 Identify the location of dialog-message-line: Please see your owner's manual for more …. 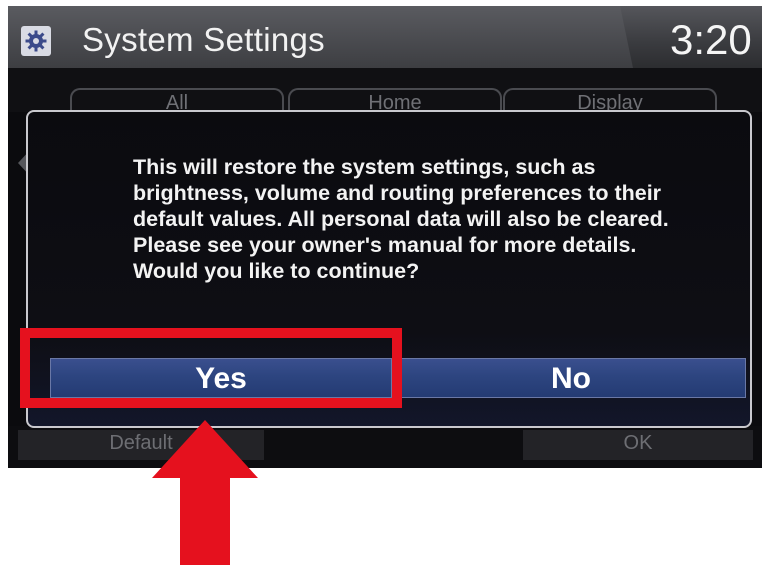
(385, 258).